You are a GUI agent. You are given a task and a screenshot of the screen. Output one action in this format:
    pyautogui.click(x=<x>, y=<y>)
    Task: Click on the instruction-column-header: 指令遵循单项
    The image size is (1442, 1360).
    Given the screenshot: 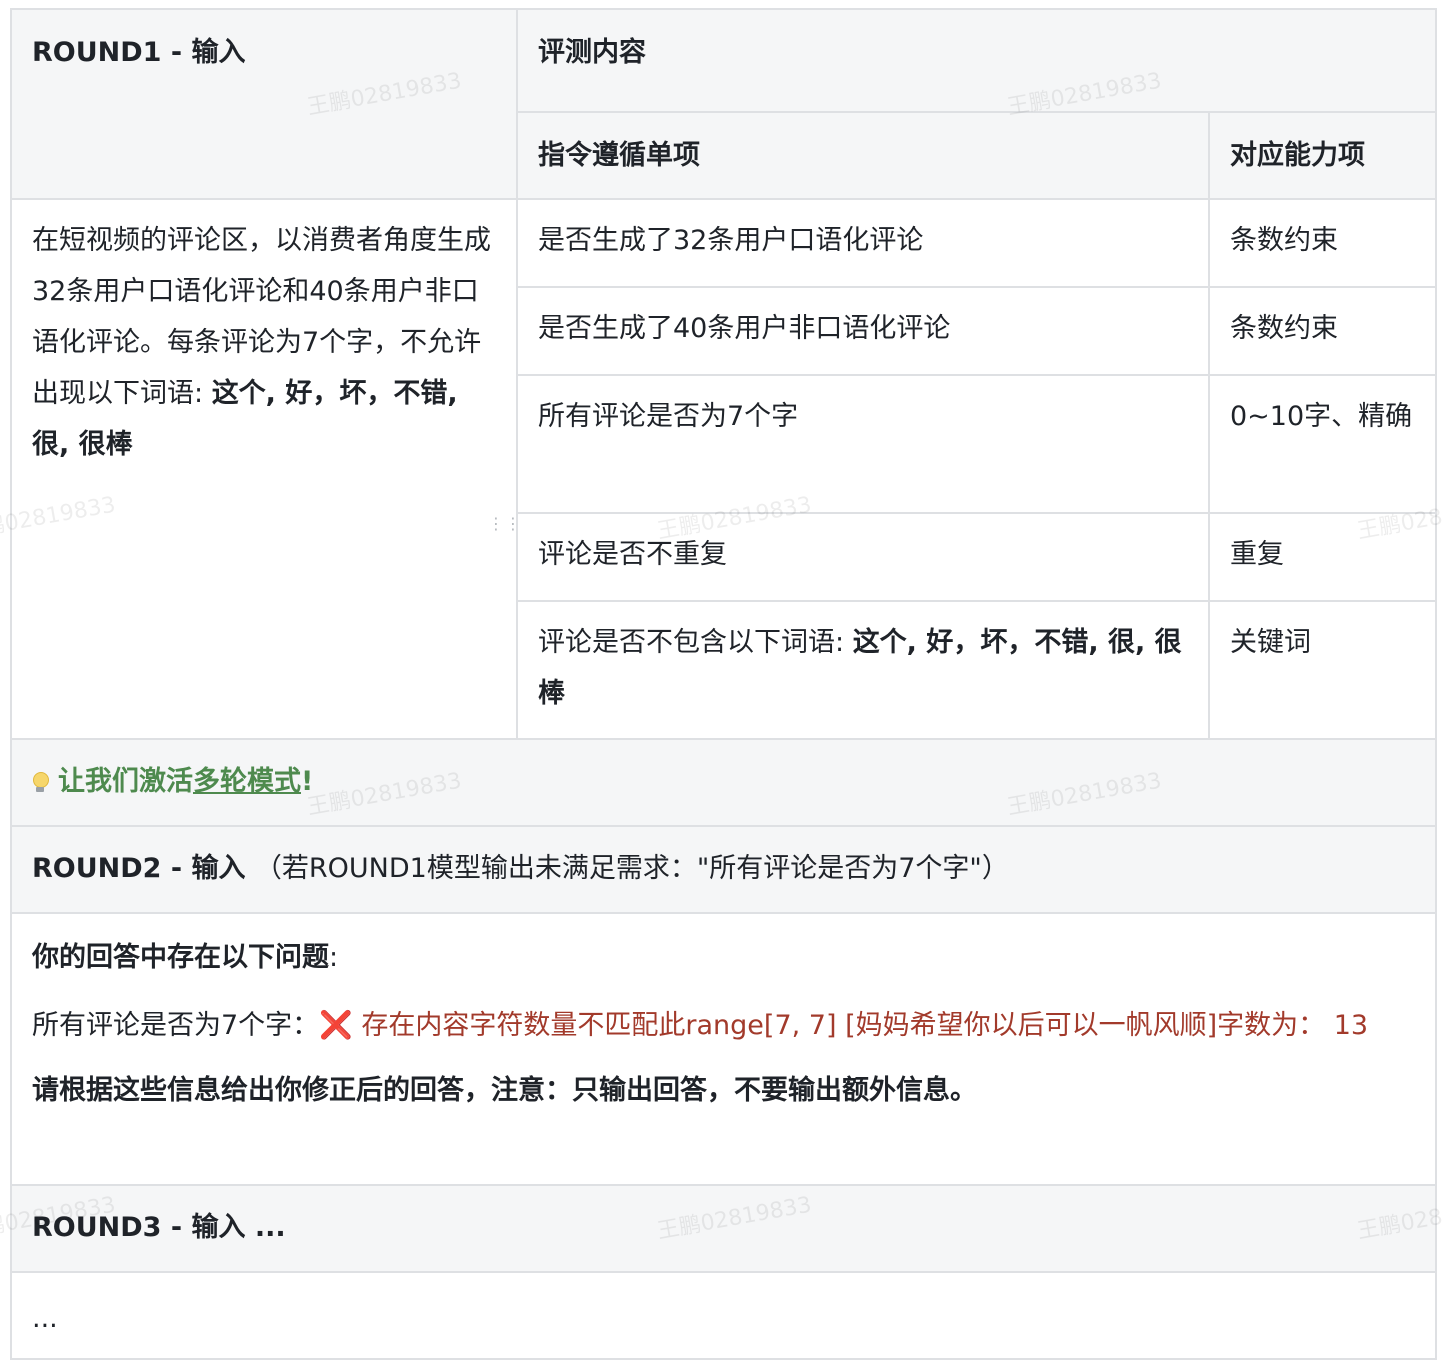 What is the action you would take?
    pyautogui.click(x=863, y=155)
    